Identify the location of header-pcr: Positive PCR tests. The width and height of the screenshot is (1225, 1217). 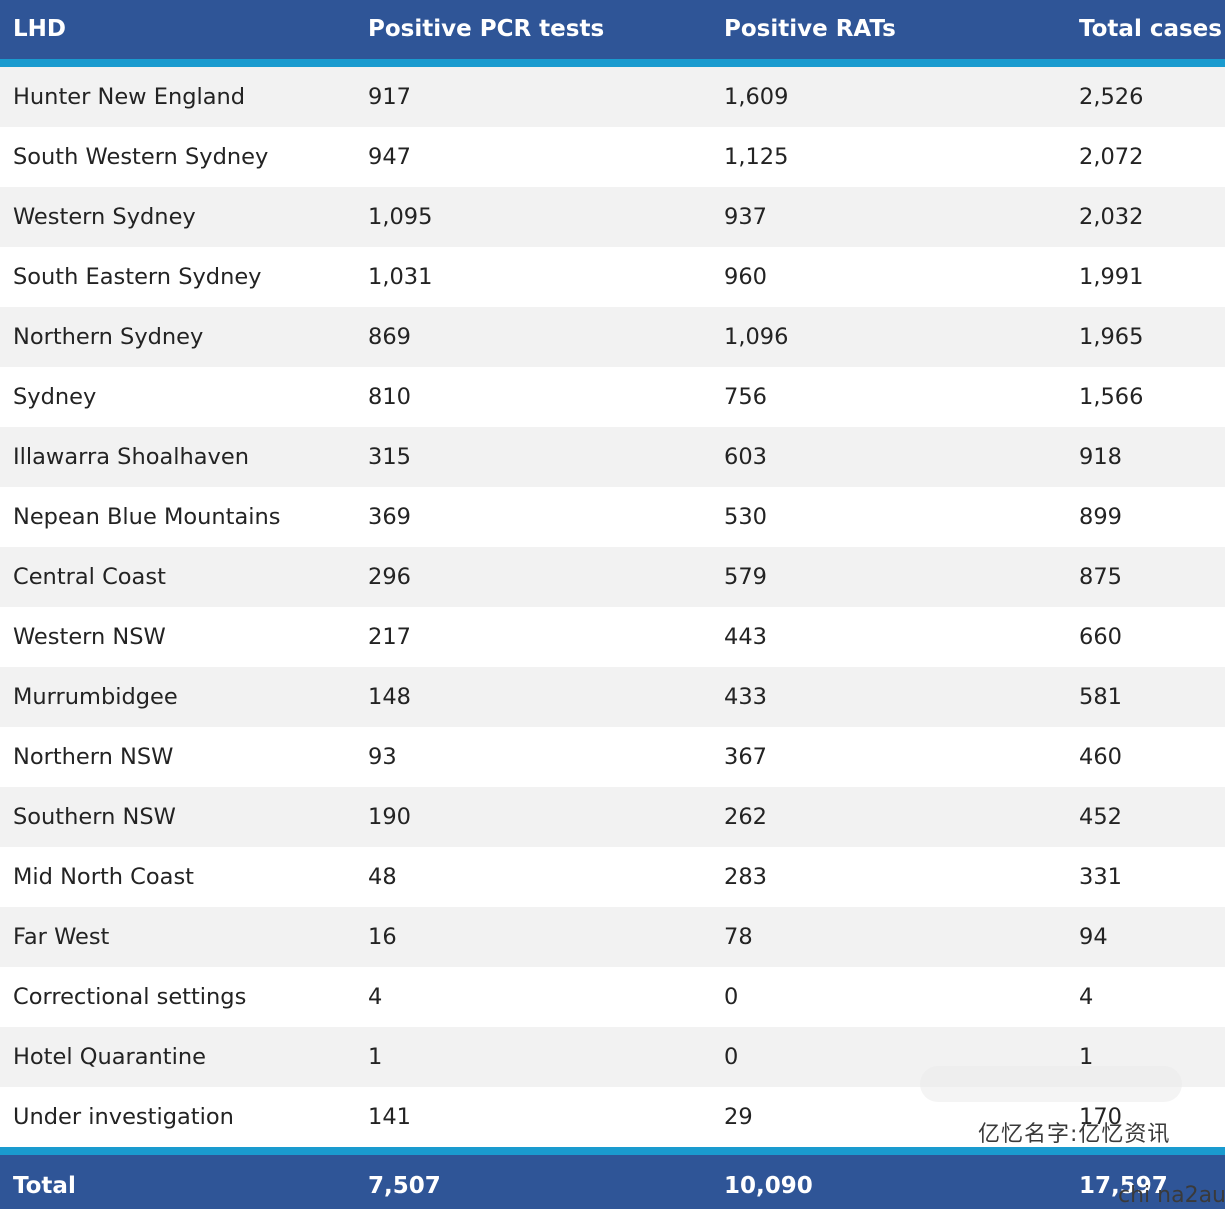
(486, 29).